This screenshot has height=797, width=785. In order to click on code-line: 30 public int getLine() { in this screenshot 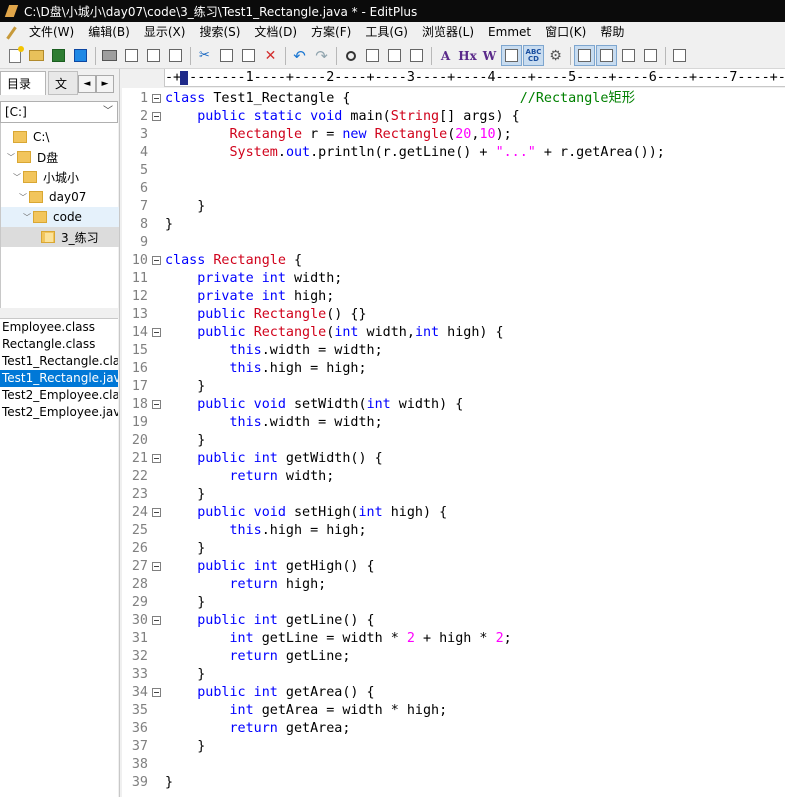, I will do `click(453, 621)`.